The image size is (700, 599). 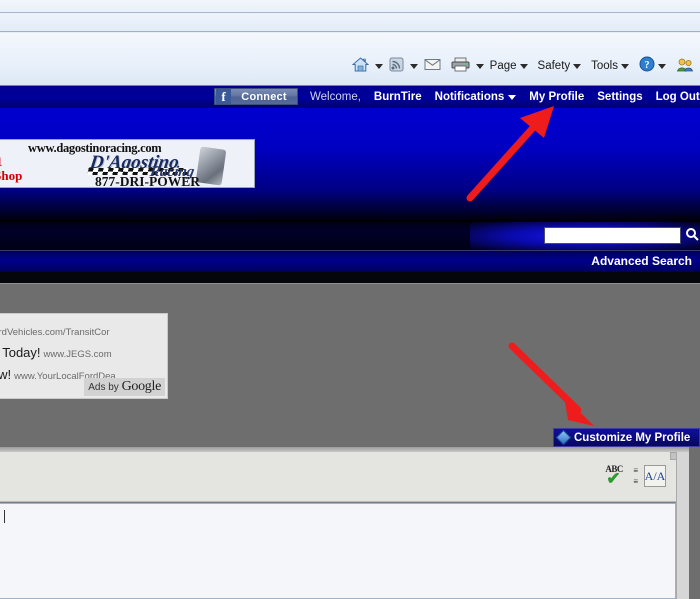 I want to click on people-icon, so click(x=685, y=66).